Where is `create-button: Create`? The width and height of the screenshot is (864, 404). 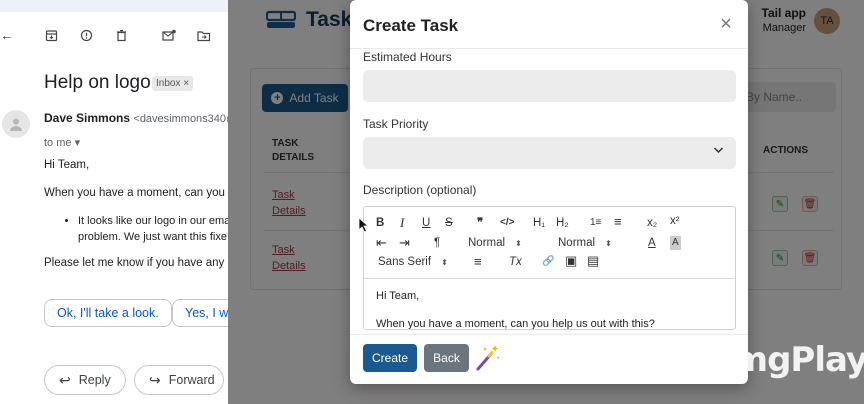
create-button: Create is located at coordinates (390, 358).